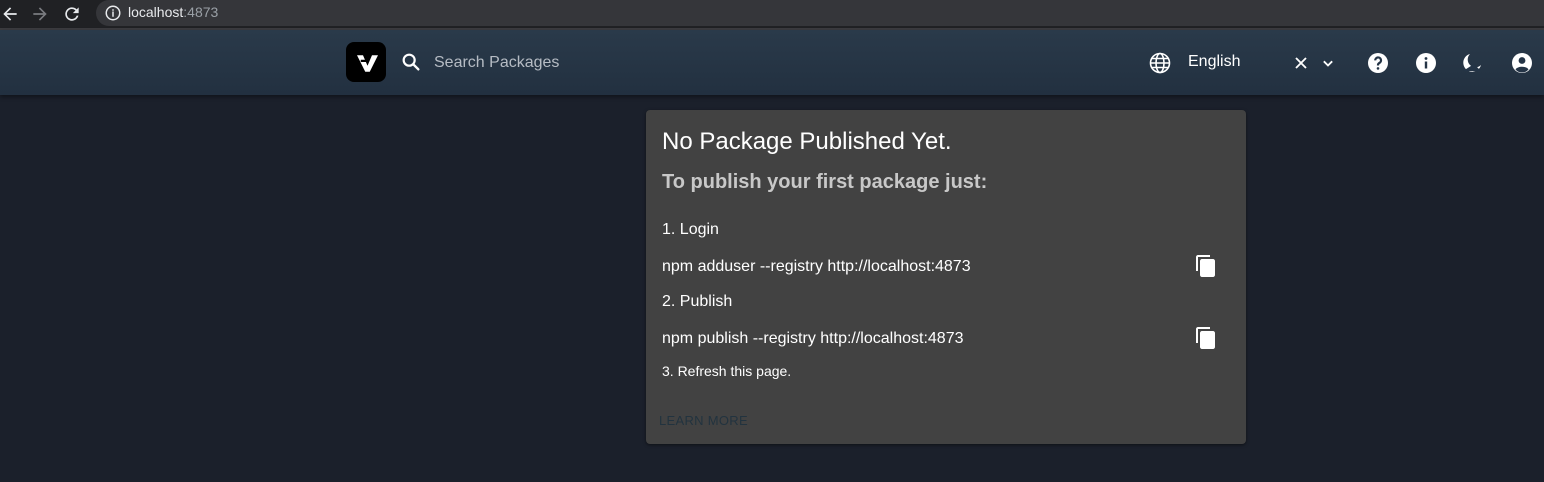  I want to click on url-text: localhost:4873, so click(173, 12).